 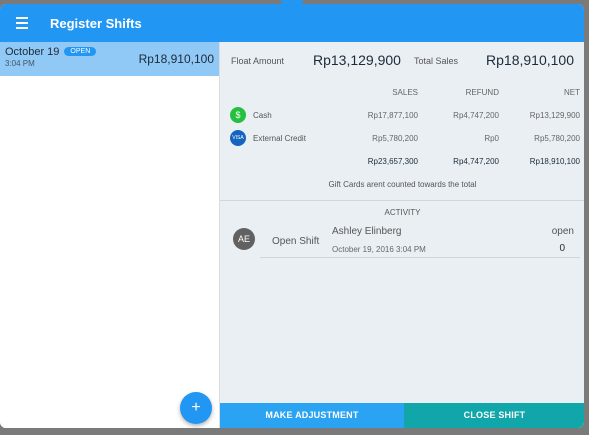 What do you see at coordinates (379, 249) in the screenshot?
I see `activity-date: October 19, 2016 3:04 PM` at bounding box center [379, 249].